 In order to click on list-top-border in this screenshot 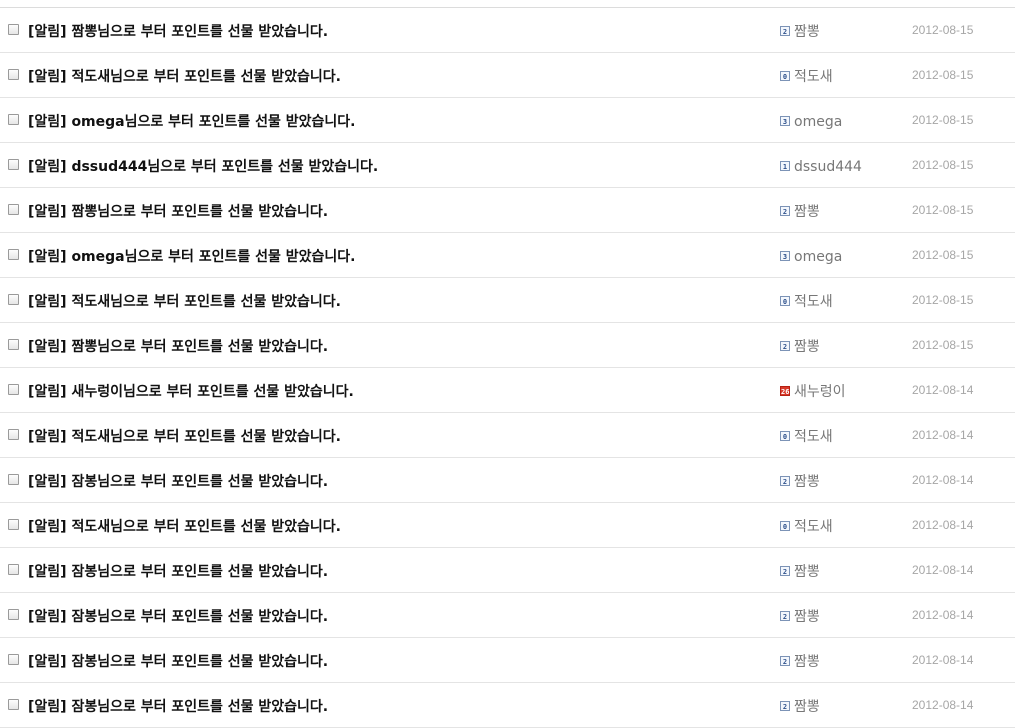, I will do `click(507, 4)`.